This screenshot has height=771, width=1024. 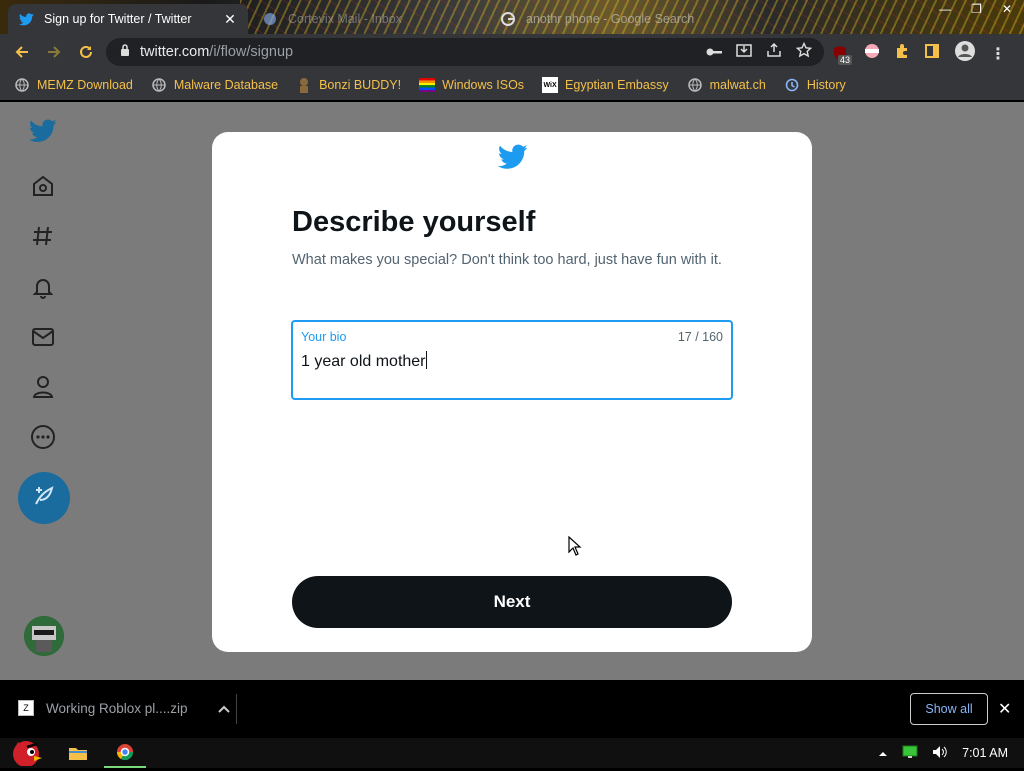 What do you see at coordinates (43, 236) in the screenshot?
I see `explore-hashtag-icon` at bounding box center [43, 236].